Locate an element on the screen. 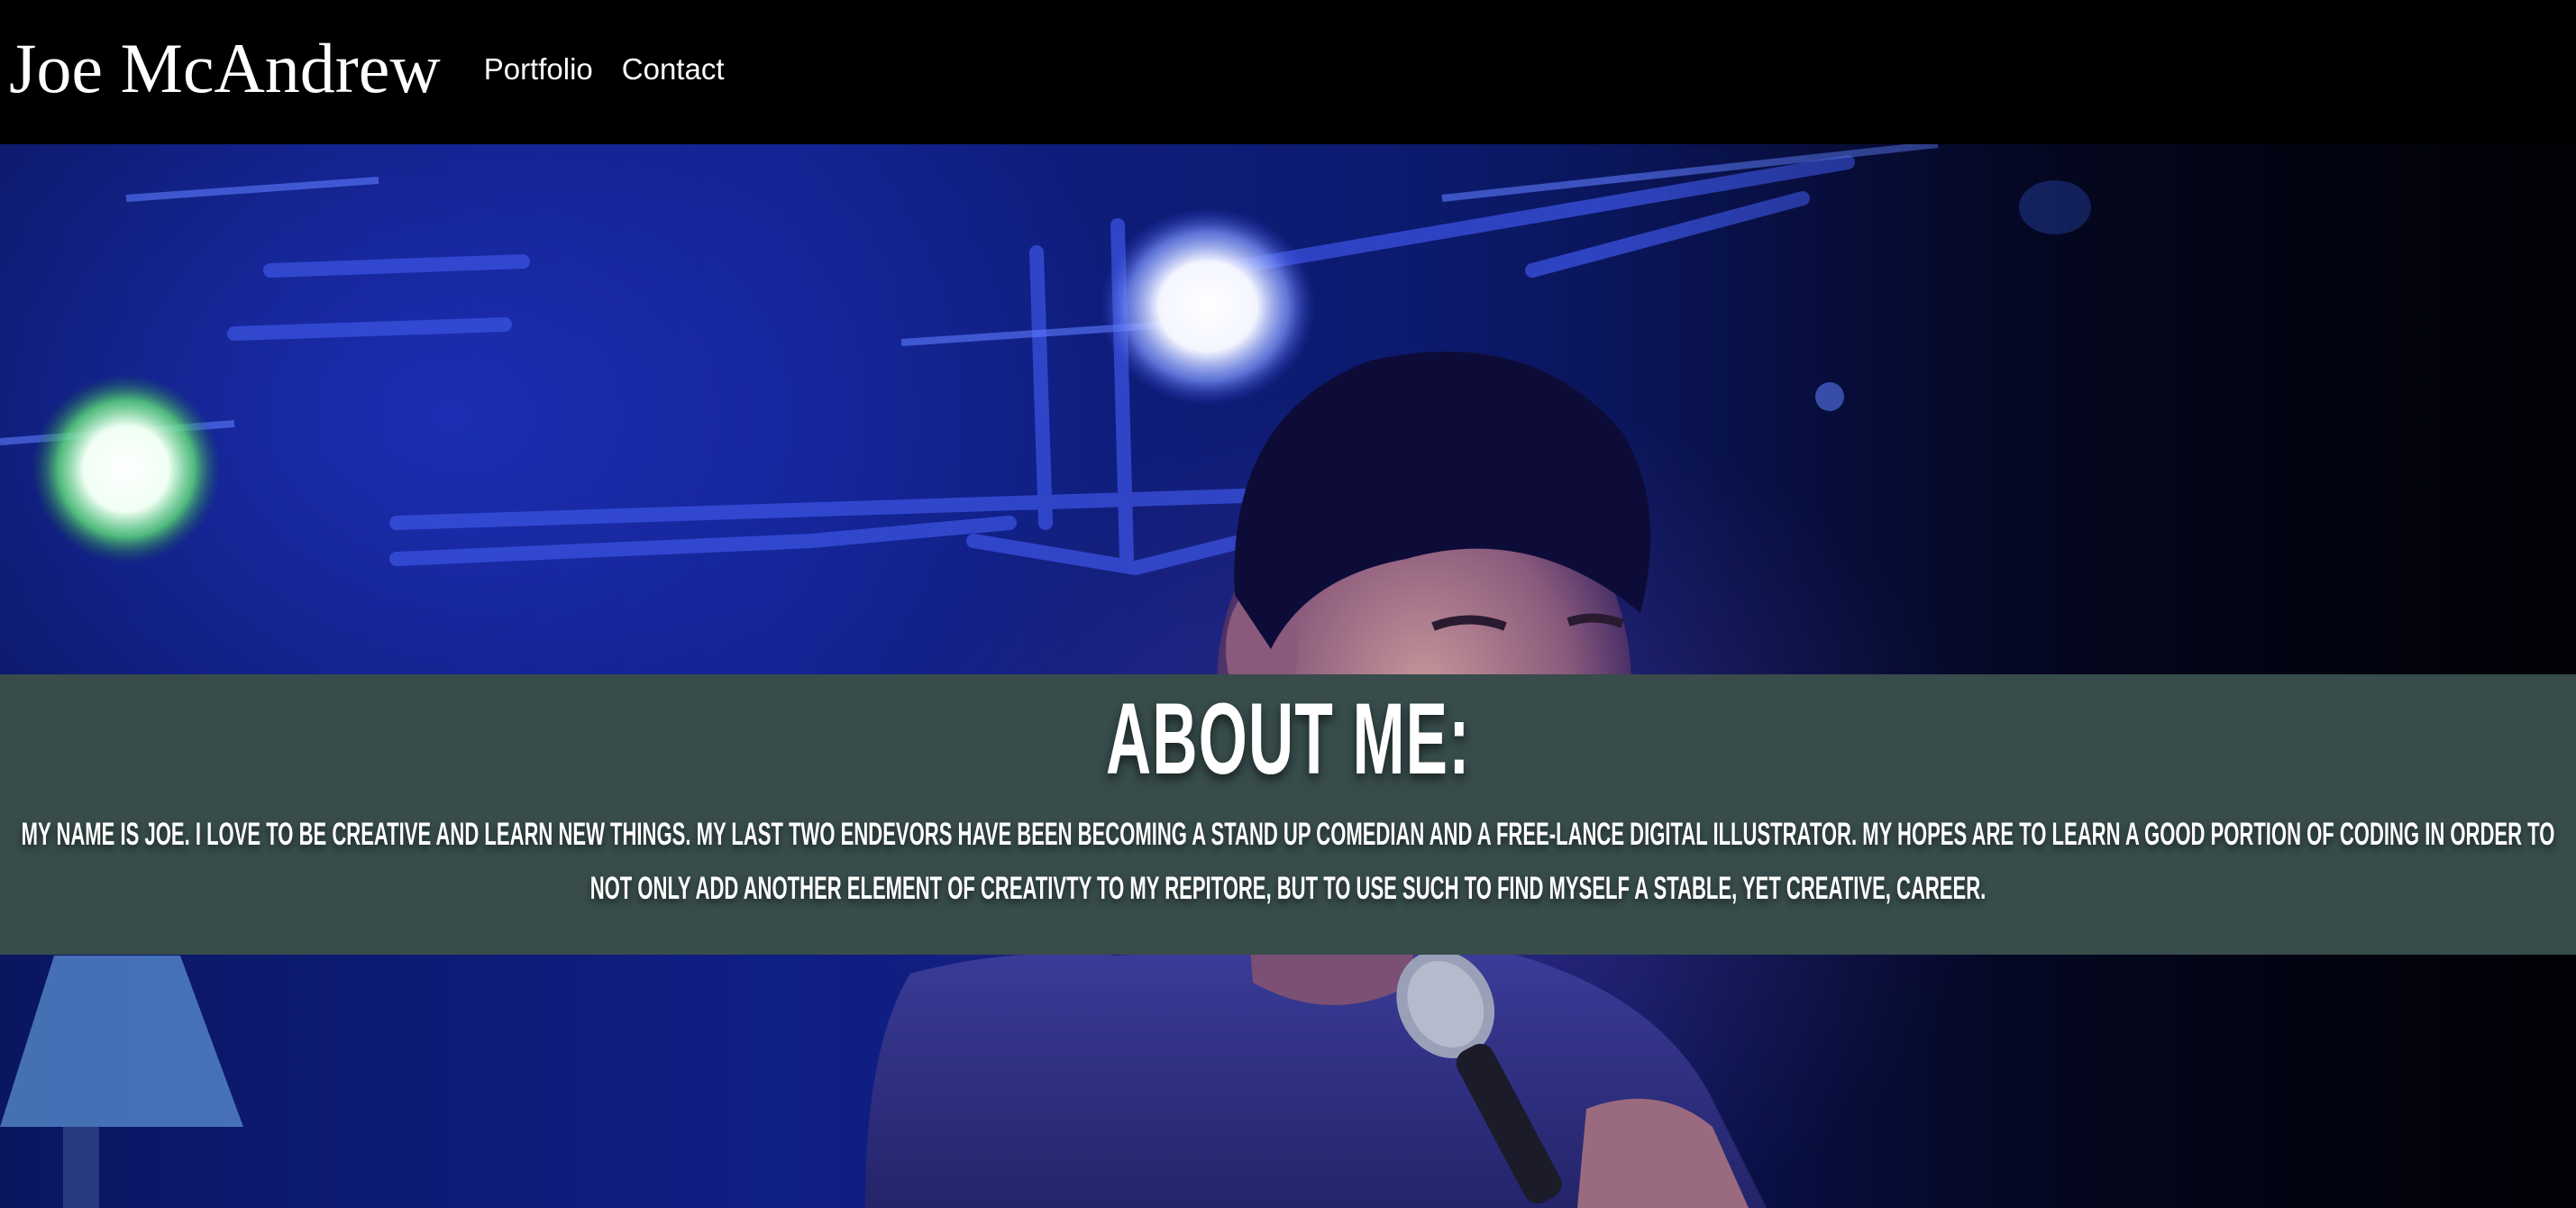 The width and height of the screenshot is (2576, 1208). nav-link-contact: Contact is located at coordinates (673, 69).